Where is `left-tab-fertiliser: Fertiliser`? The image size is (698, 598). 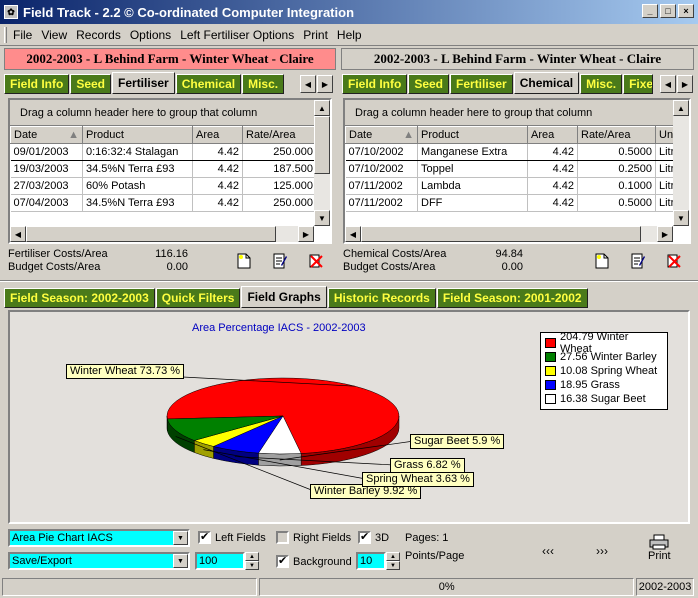 left-tab-fertiliser: Fertiliser is located at coordinates (143, 83).